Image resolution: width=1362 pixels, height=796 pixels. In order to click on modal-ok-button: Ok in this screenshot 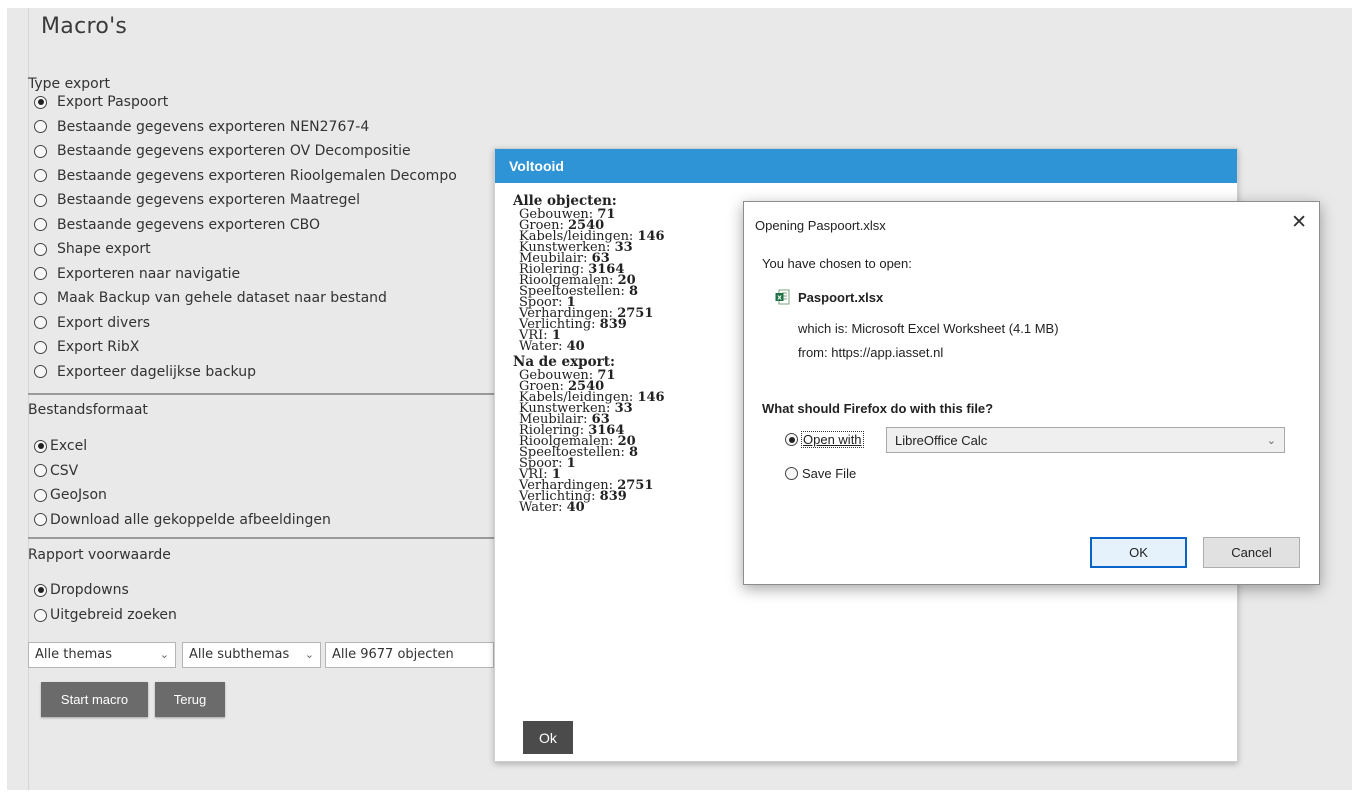, I will do `click(548, 737)`.